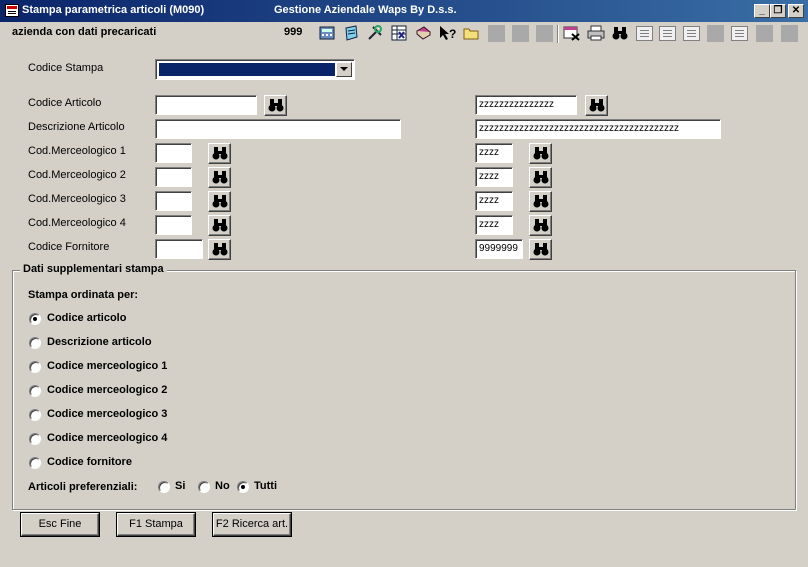 Image resolution: width=808 pixels, height=567 pixels. I want to click on preferred-si-label: Si, so click(180, 486).